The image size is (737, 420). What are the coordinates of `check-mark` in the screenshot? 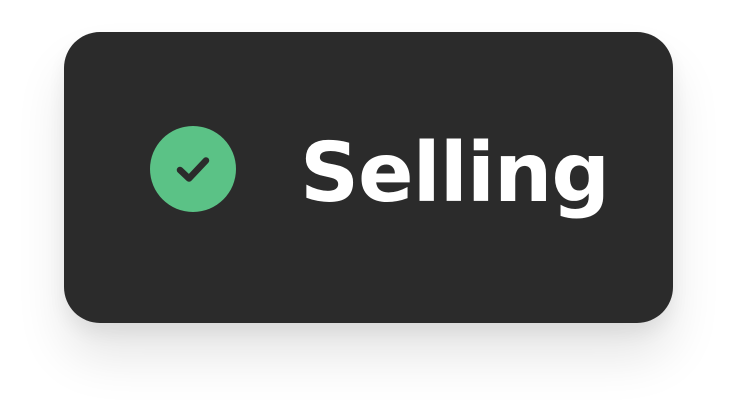 It's located at (193, 169).